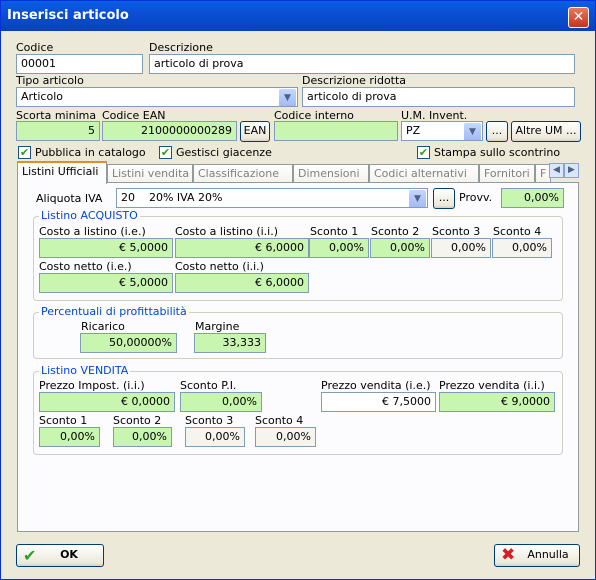 The height and width of the screenshot is (580, 596). I want to click on provv-input: 0,00%, so click(532, 198).